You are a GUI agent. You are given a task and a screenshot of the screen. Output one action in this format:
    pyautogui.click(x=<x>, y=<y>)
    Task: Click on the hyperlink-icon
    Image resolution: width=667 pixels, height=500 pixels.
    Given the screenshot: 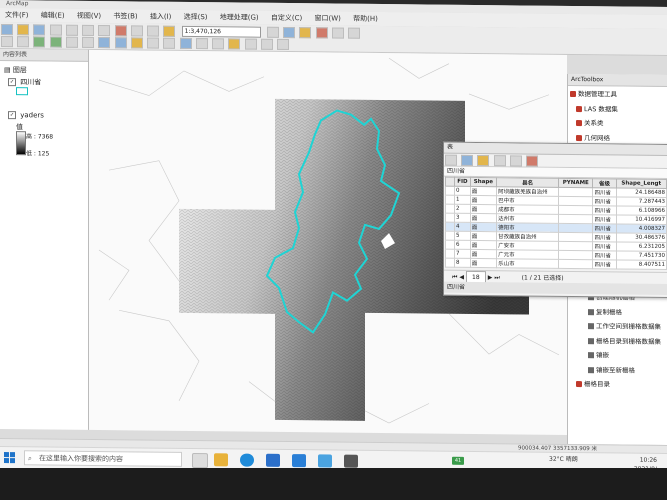 What is the action you would take?
    pyautogui.click(x=234, y=44)
    